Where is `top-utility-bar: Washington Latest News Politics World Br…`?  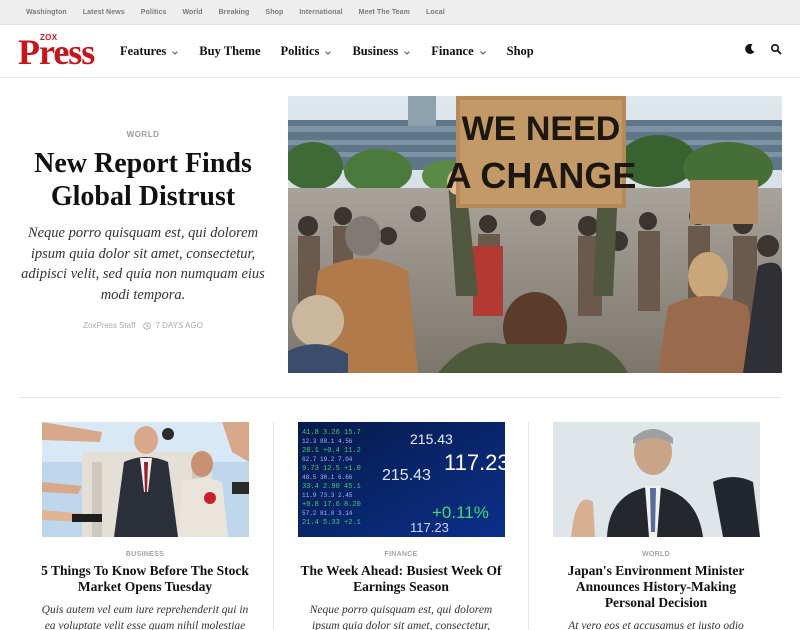 top-utility-bar: Washington Latest News Politics World Br… is located at coordinates (400, 12).